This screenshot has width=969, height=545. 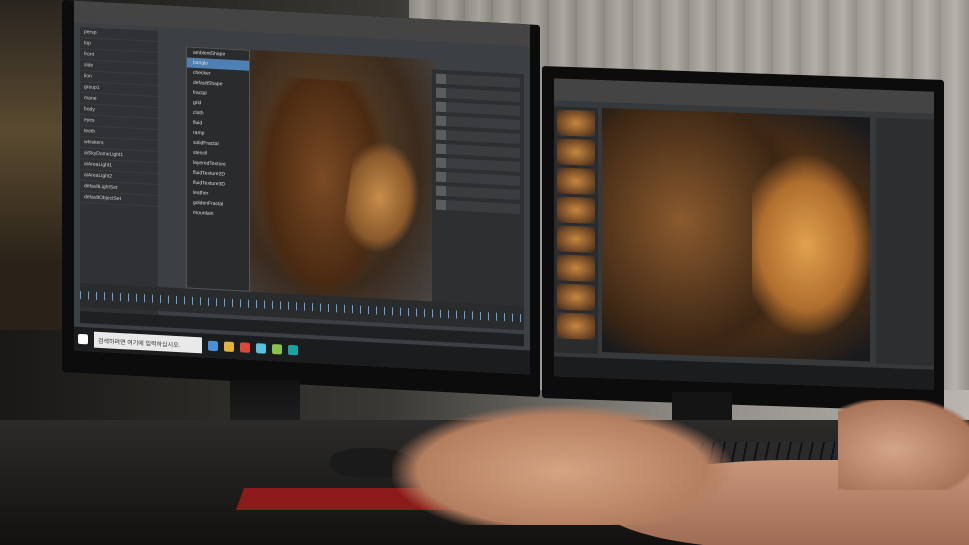 What do you see at coordinates (812, 245) in the screenshot?
I see `lion-face-closeup` at bounding box center [812, 245].